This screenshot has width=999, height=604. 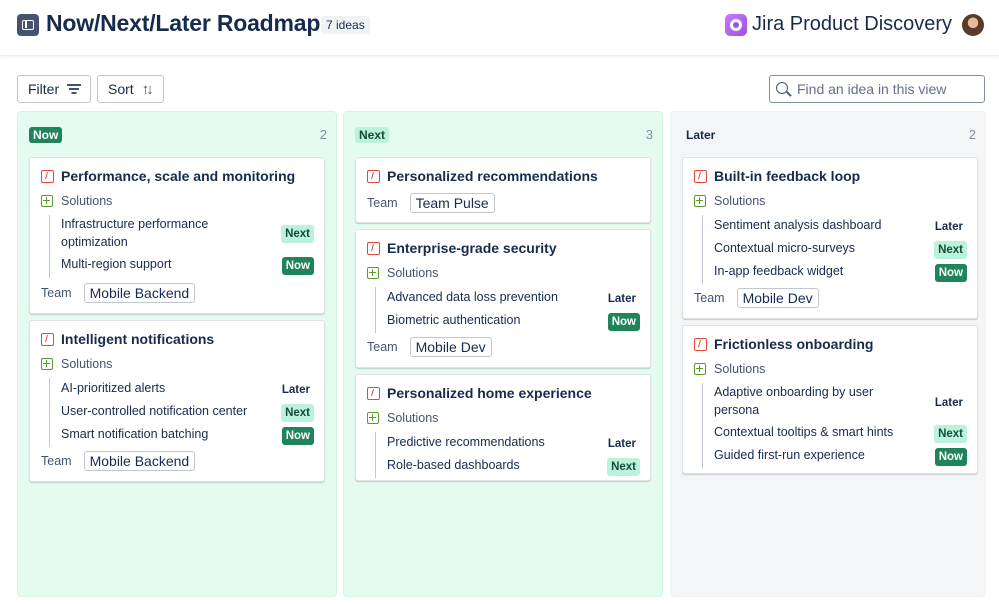 What do you see at coordinates (508, 298) in the screenshot?
I see `solution-item: Advanced data loss prevention Later` at bounding box center [508, 298].